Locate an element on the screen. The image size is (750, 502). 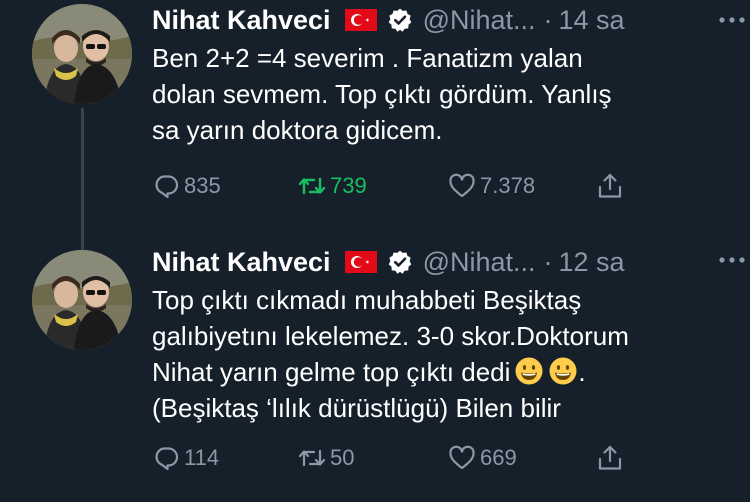
tweet-text-fragment: Nihat yarın gelme top çıktı dedi is located at coordinates (331, 372).